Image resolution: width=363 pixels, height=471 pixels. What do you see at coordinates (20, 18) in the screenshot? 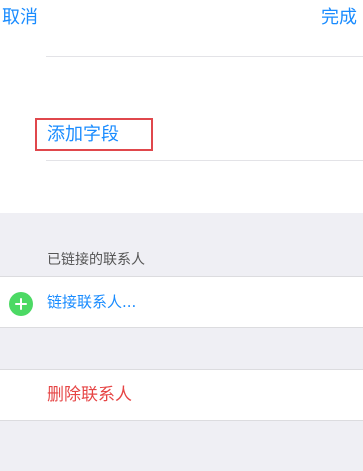
I see `cancel-button: 取消` at bounding box center [20, 18].